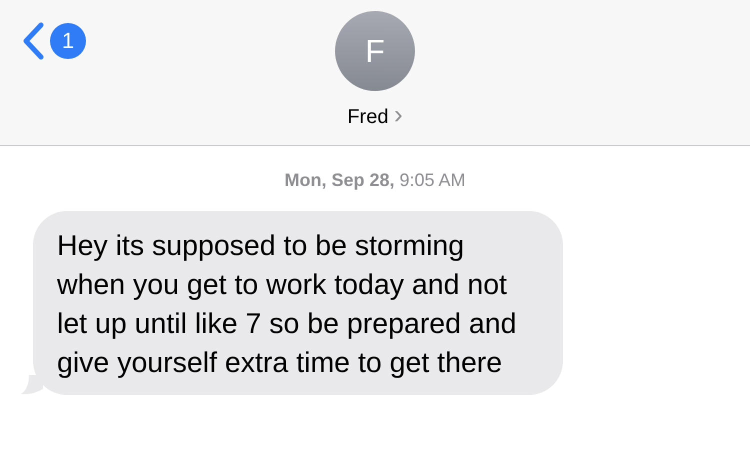  What do you see at coordinates (375, 114) in the screenshot?
I see `contact-name-link: Fred ›` at bounding box center [375, 114].